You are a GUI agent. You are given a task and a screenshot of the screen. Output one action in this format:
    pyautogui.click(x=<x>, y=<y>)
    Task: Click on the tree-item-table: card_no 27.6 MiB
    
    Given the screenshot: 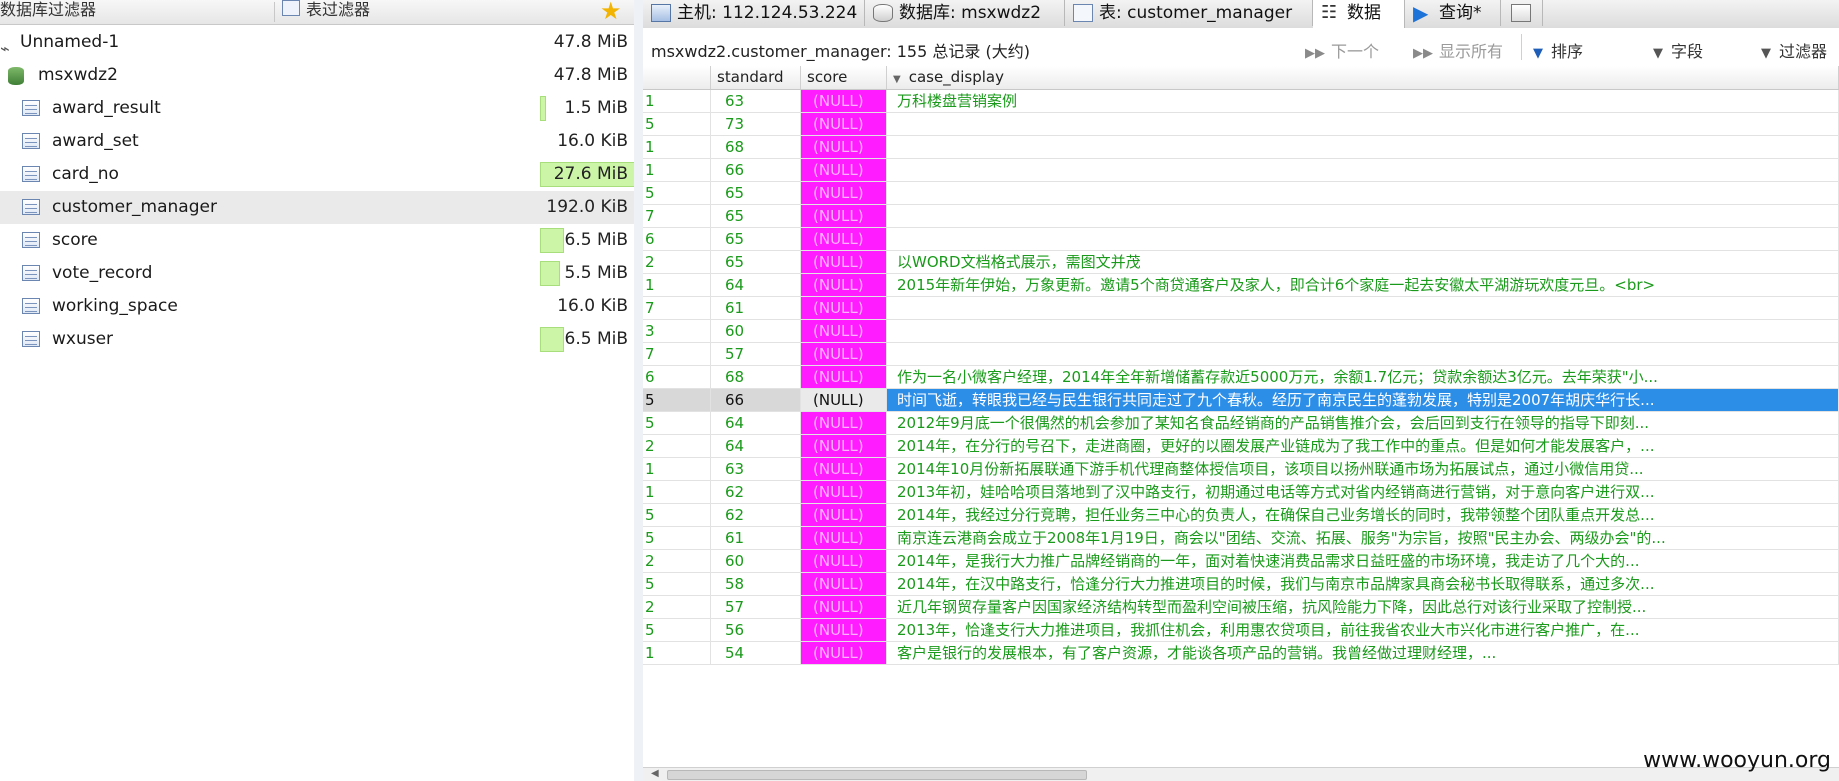 What is the action you would take?
    pyautogui.click(x=317, y=174)
    